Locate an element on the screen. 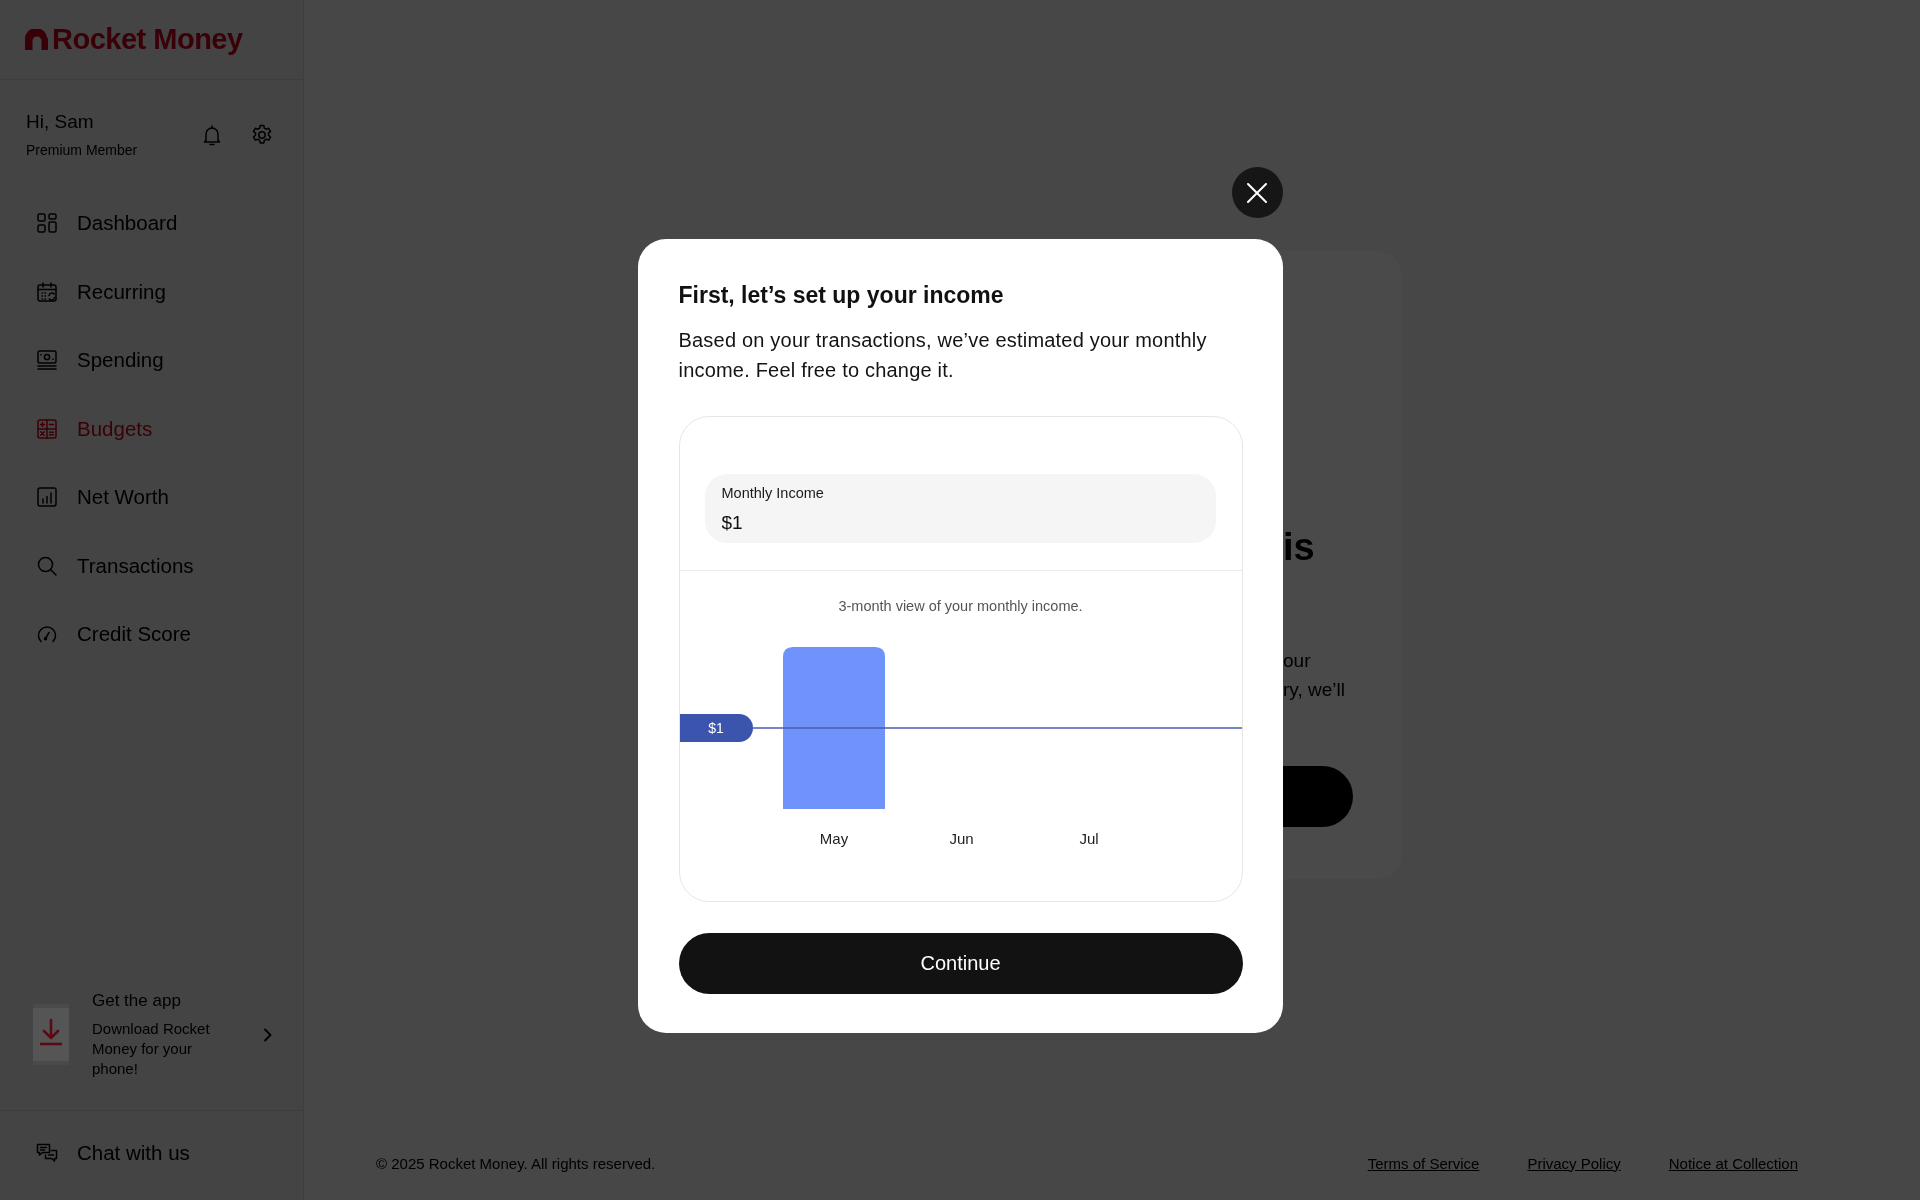  bar-chart-icon is located at coordinates (47, 497).